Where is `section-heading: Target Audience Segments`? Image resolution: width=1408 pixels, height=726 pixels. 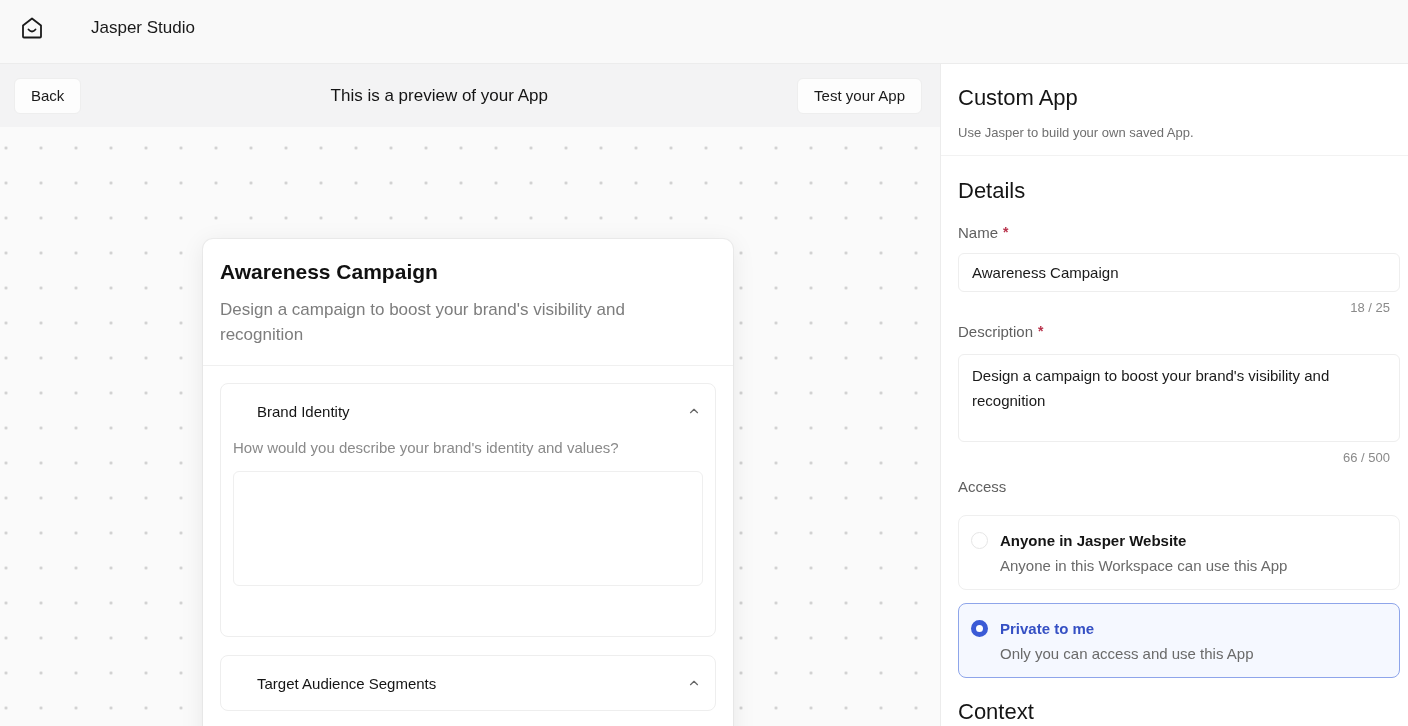
section-heading: Target Audience Segments is located at coordinates (347, 683).